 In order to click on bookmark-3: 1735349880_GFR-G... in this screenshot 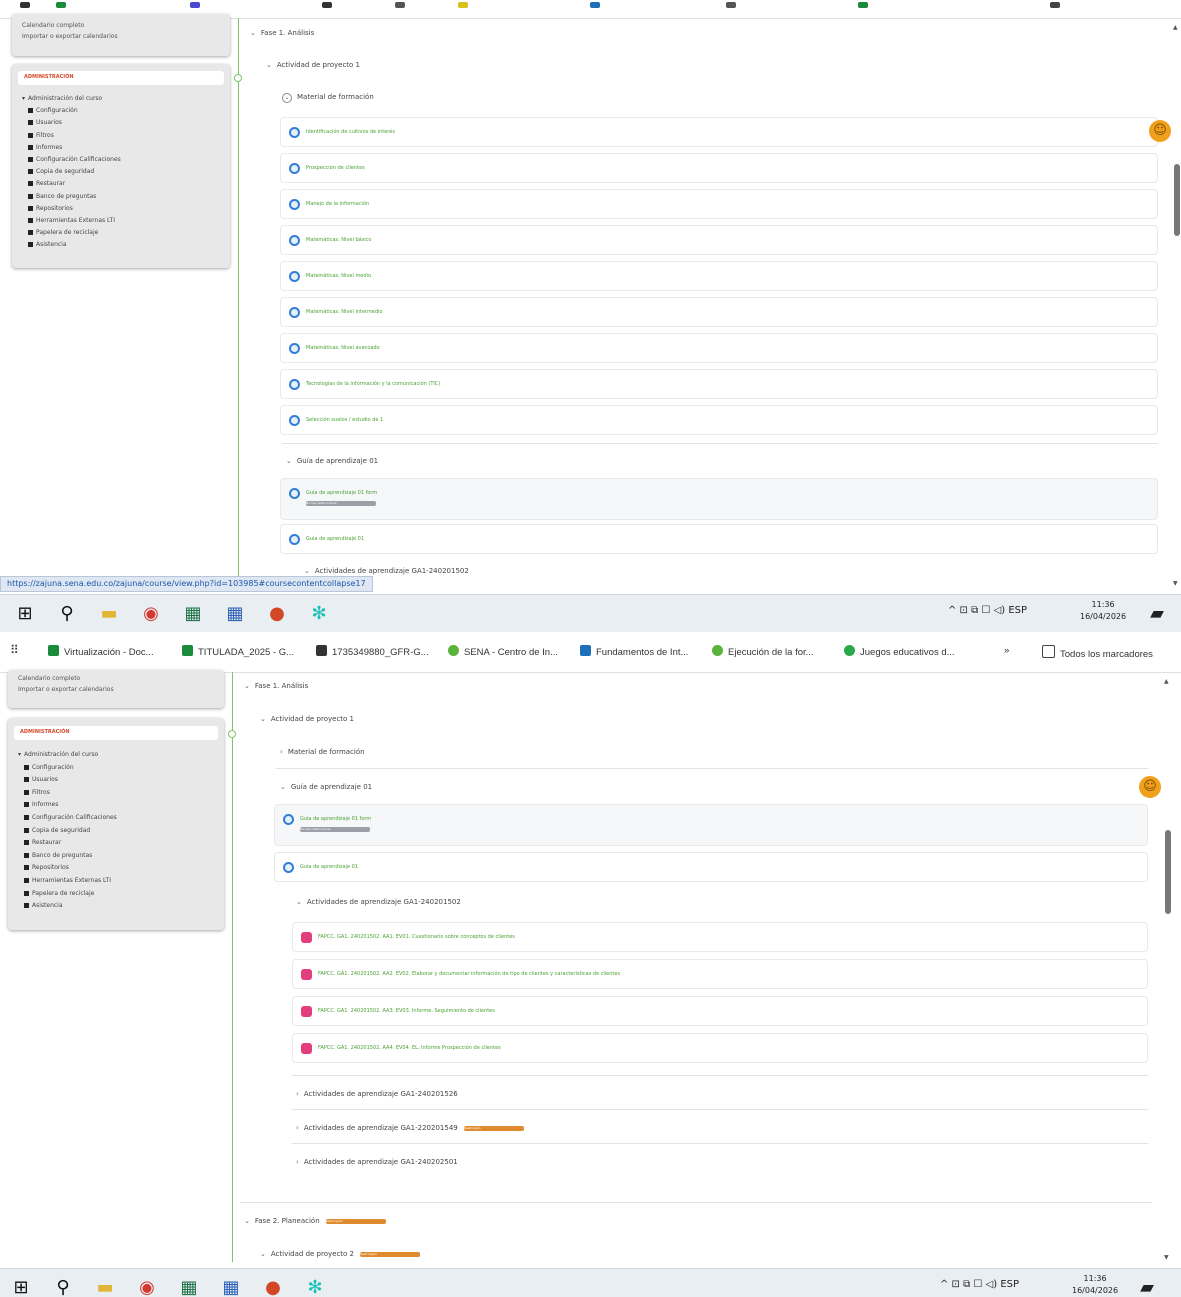, I will do `click(372, 651)`.